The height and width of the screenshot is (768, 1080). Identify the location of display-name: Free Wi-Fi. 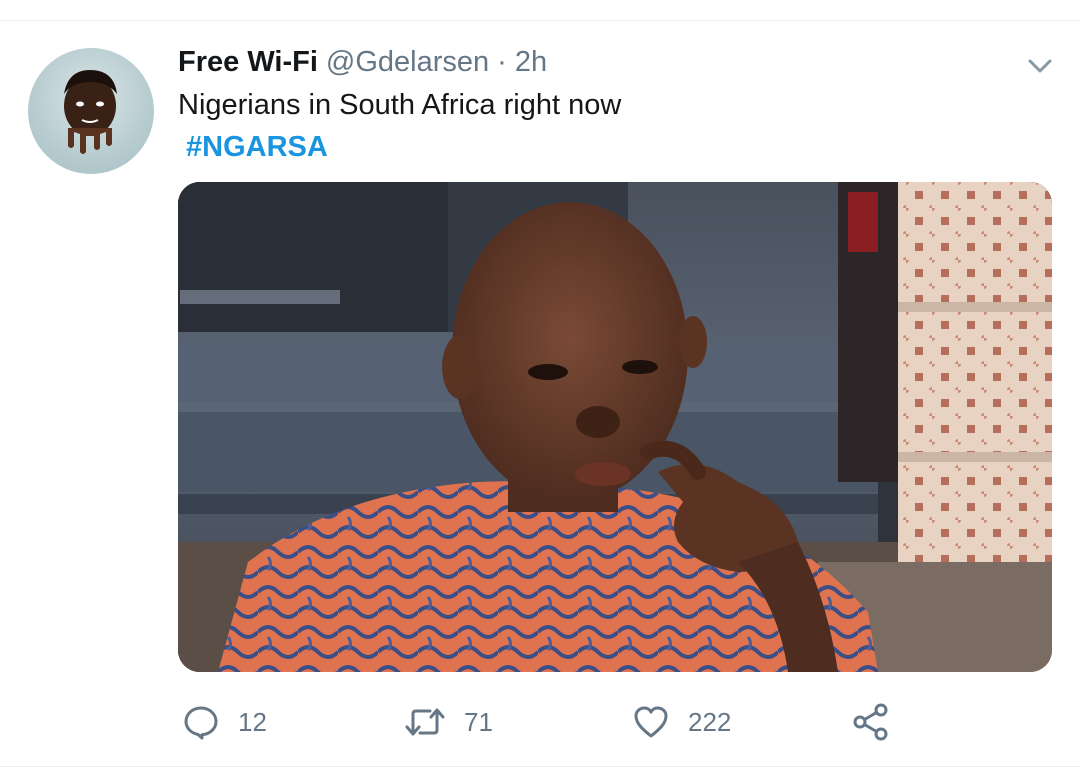
(248, 62).